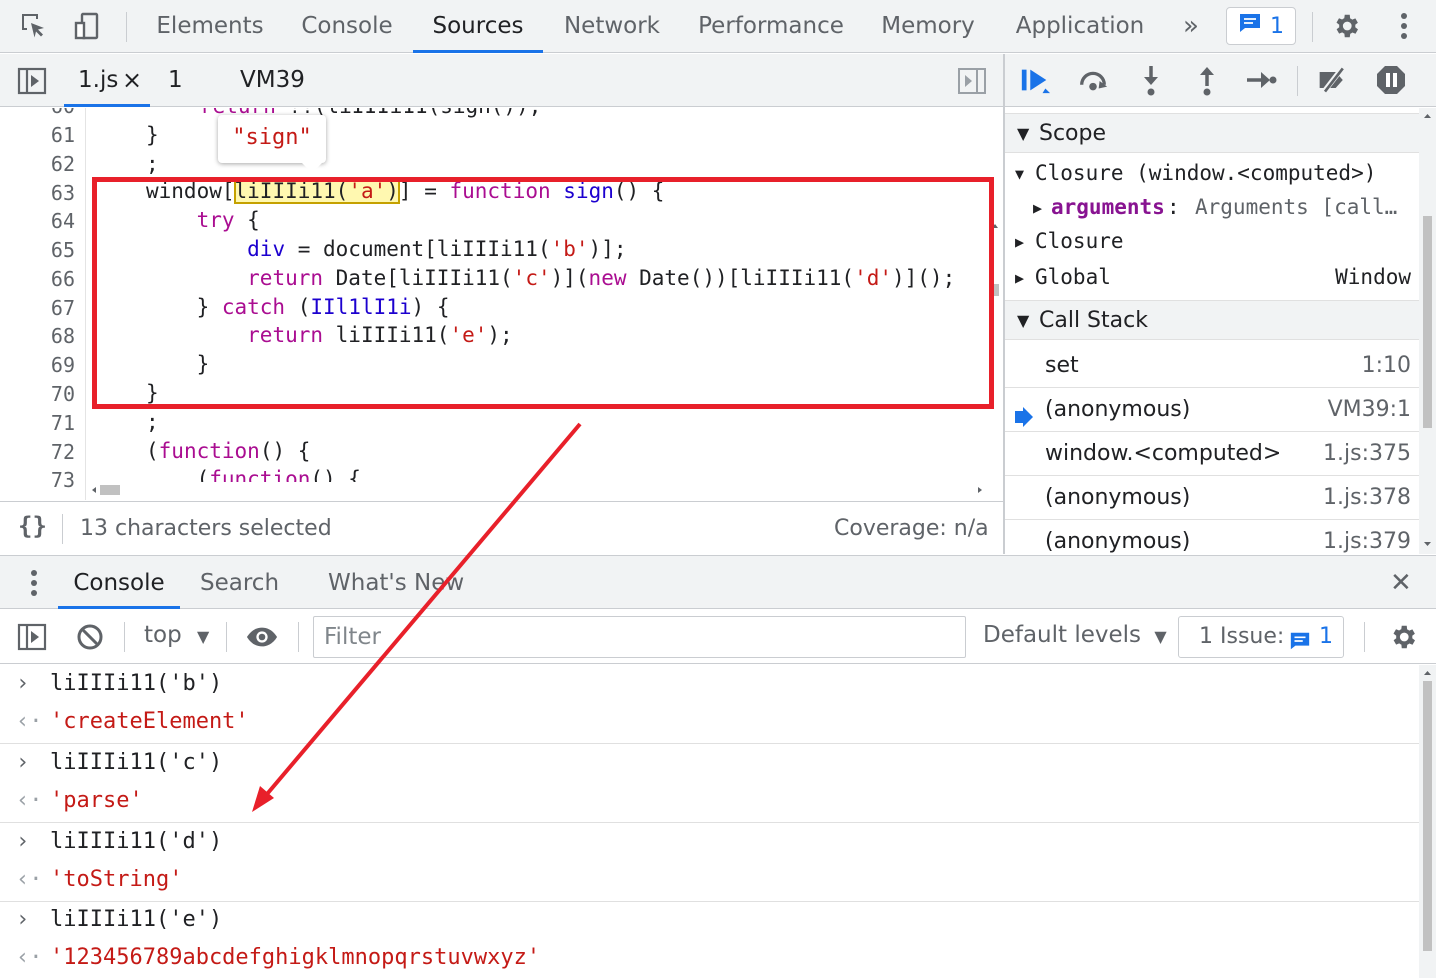  I want to click on console-issues-button: 1 Issue: 1, so click(1261, 637).